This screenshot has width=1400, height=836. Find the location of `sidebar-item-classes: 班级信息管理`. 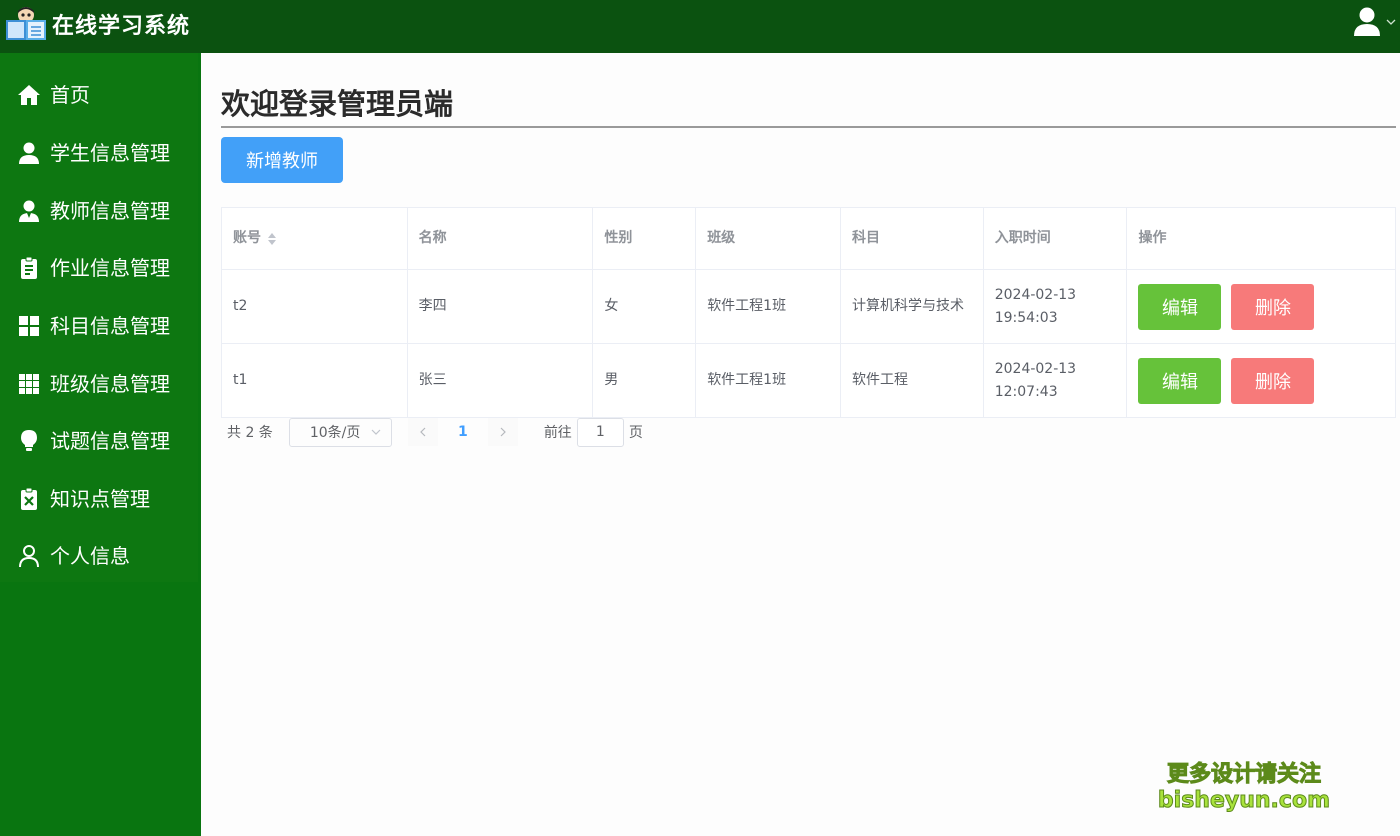

sidebar-item-classes: 班级信息管理 is located at coordinates (99, 384).